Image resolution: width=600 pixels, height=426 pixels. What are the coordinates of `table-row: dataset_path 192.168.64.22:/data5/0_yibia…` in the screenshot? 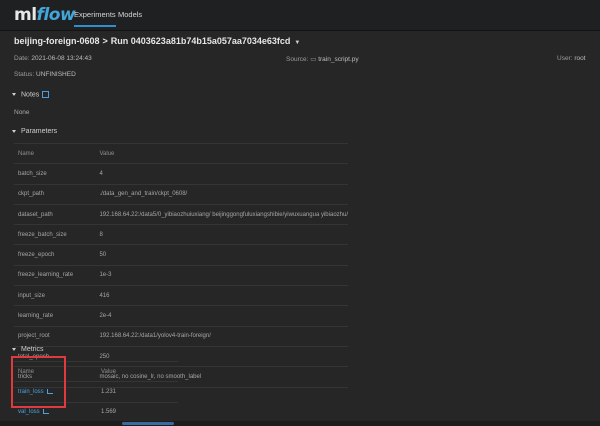 It's located at (181, 215).